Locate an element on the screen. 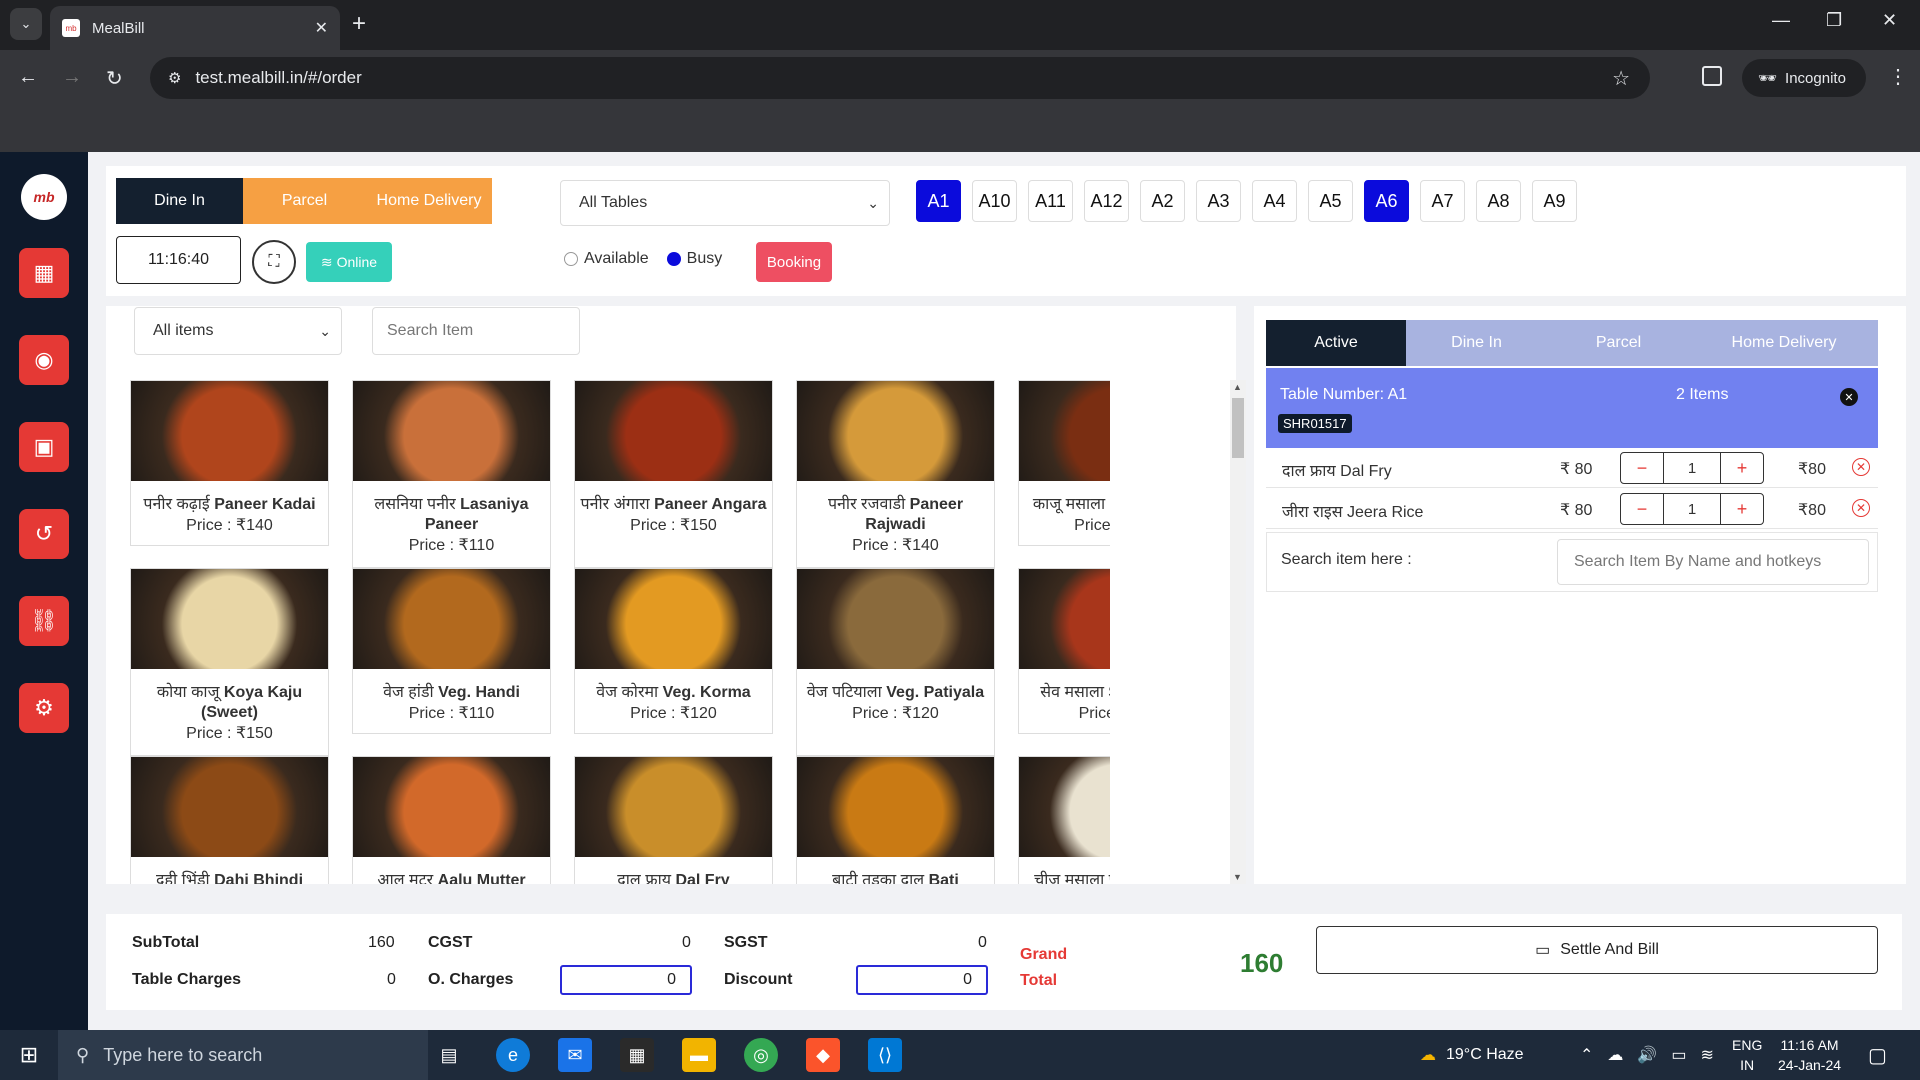  menu-item-card: सेव मसाला Sev Masala Price : ₹90 is located at coordinates (1064, 651).